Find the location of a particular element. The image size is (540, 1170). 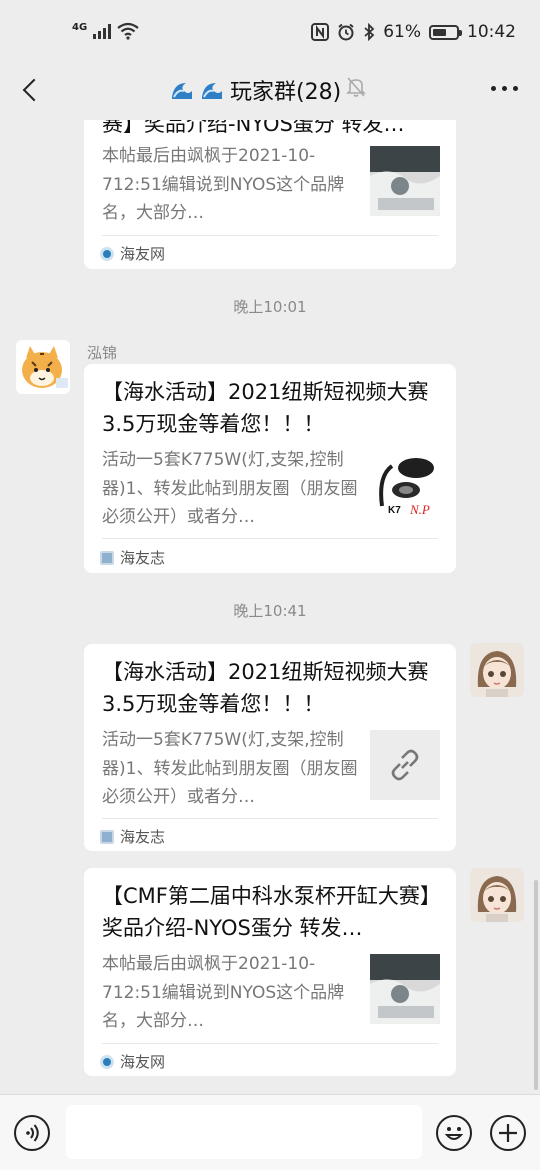

smile-icon is located at coordinates (454, 1133).